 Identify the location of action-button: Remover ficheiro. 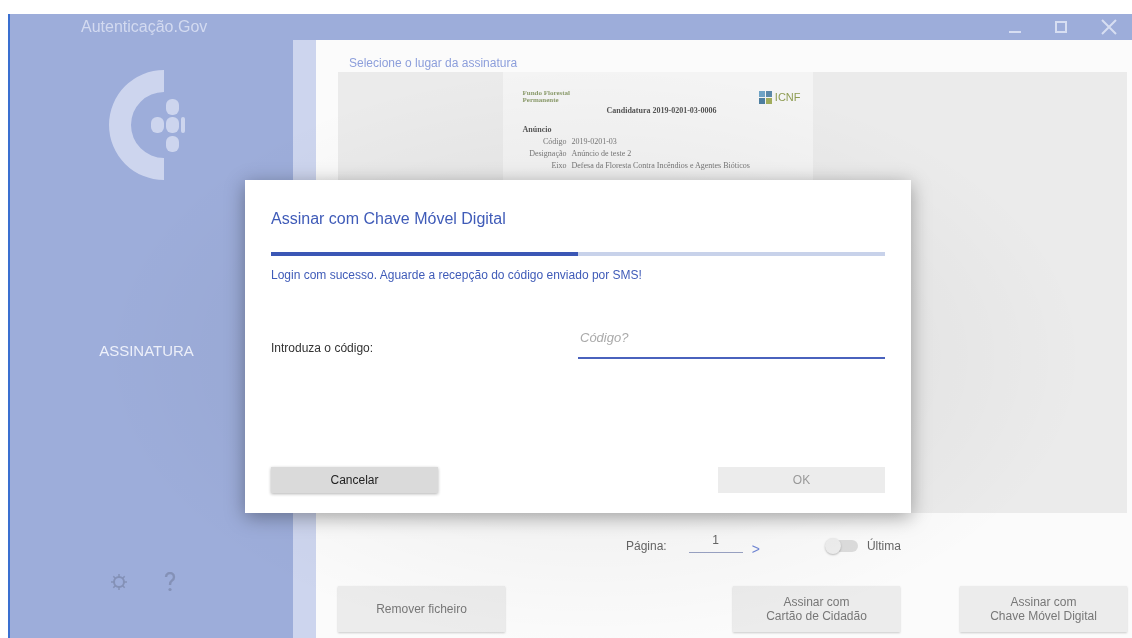
(421, 609).